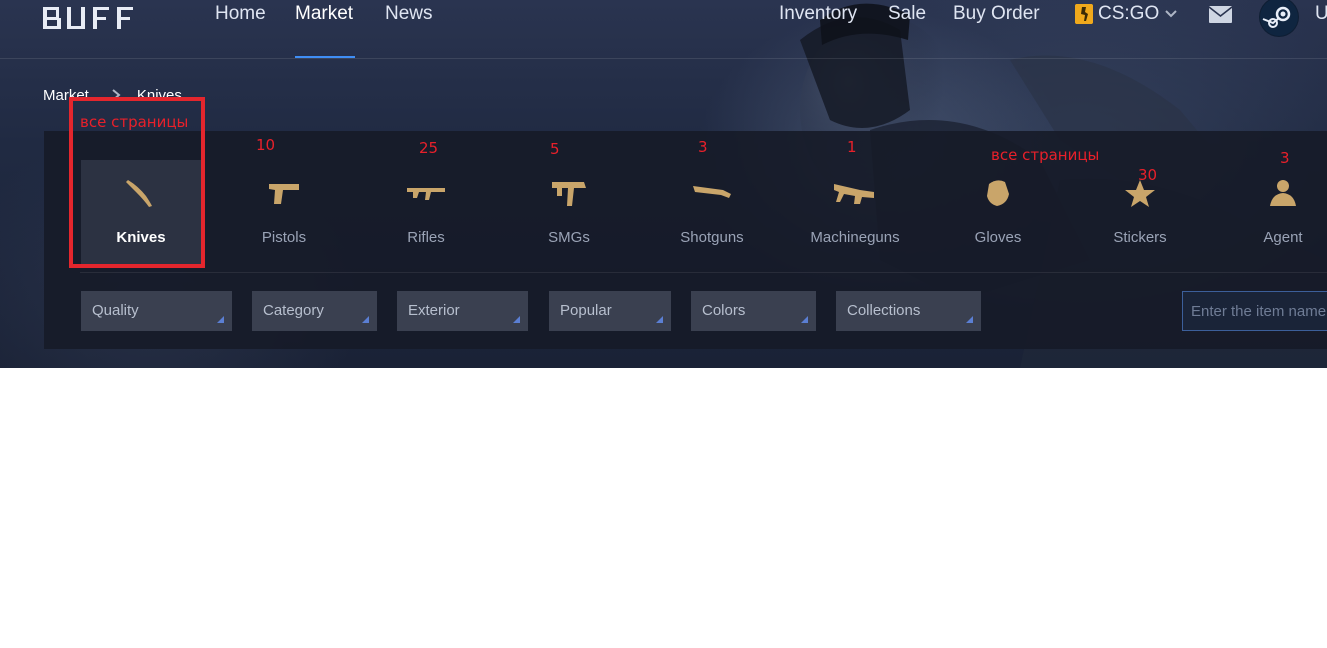 The width and height of the screenshot is (1327, 648). I want to click on mail-icon, so click(1220, 14).